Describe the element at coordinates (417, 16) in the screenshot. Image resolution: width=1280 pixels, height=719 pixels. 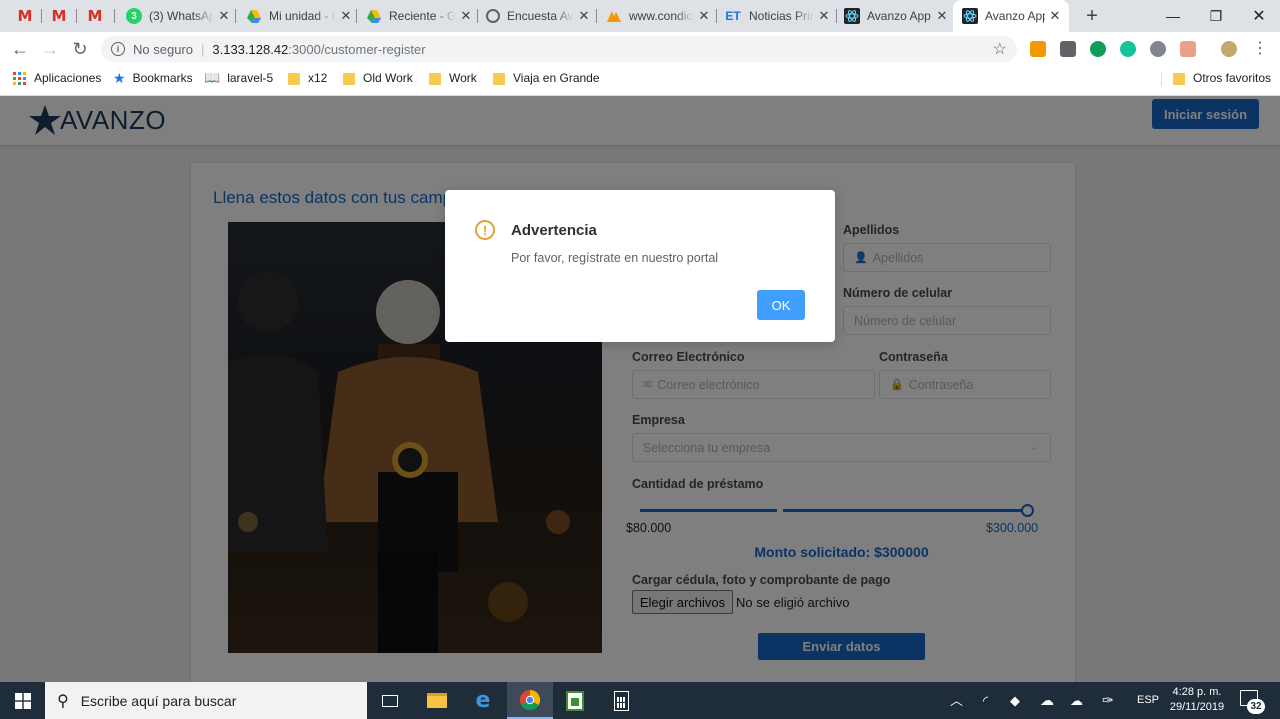
I see `tab-reciente: Reciente - Google Drive ✕` at that location.